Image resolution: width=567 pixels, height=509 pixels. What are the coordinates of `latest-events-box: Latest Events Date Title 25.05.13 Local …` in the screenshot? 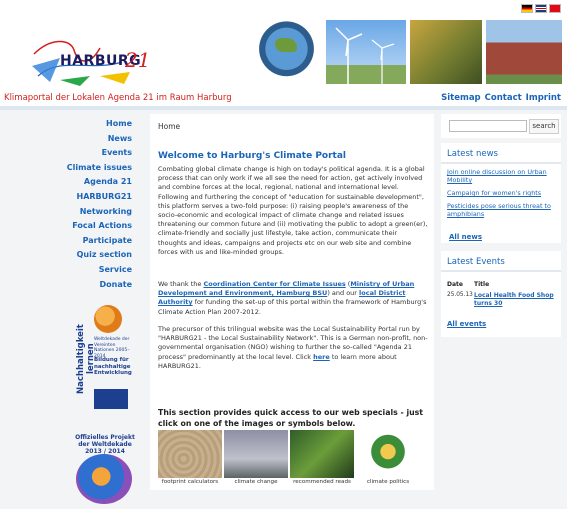 It's located at (501, 294).